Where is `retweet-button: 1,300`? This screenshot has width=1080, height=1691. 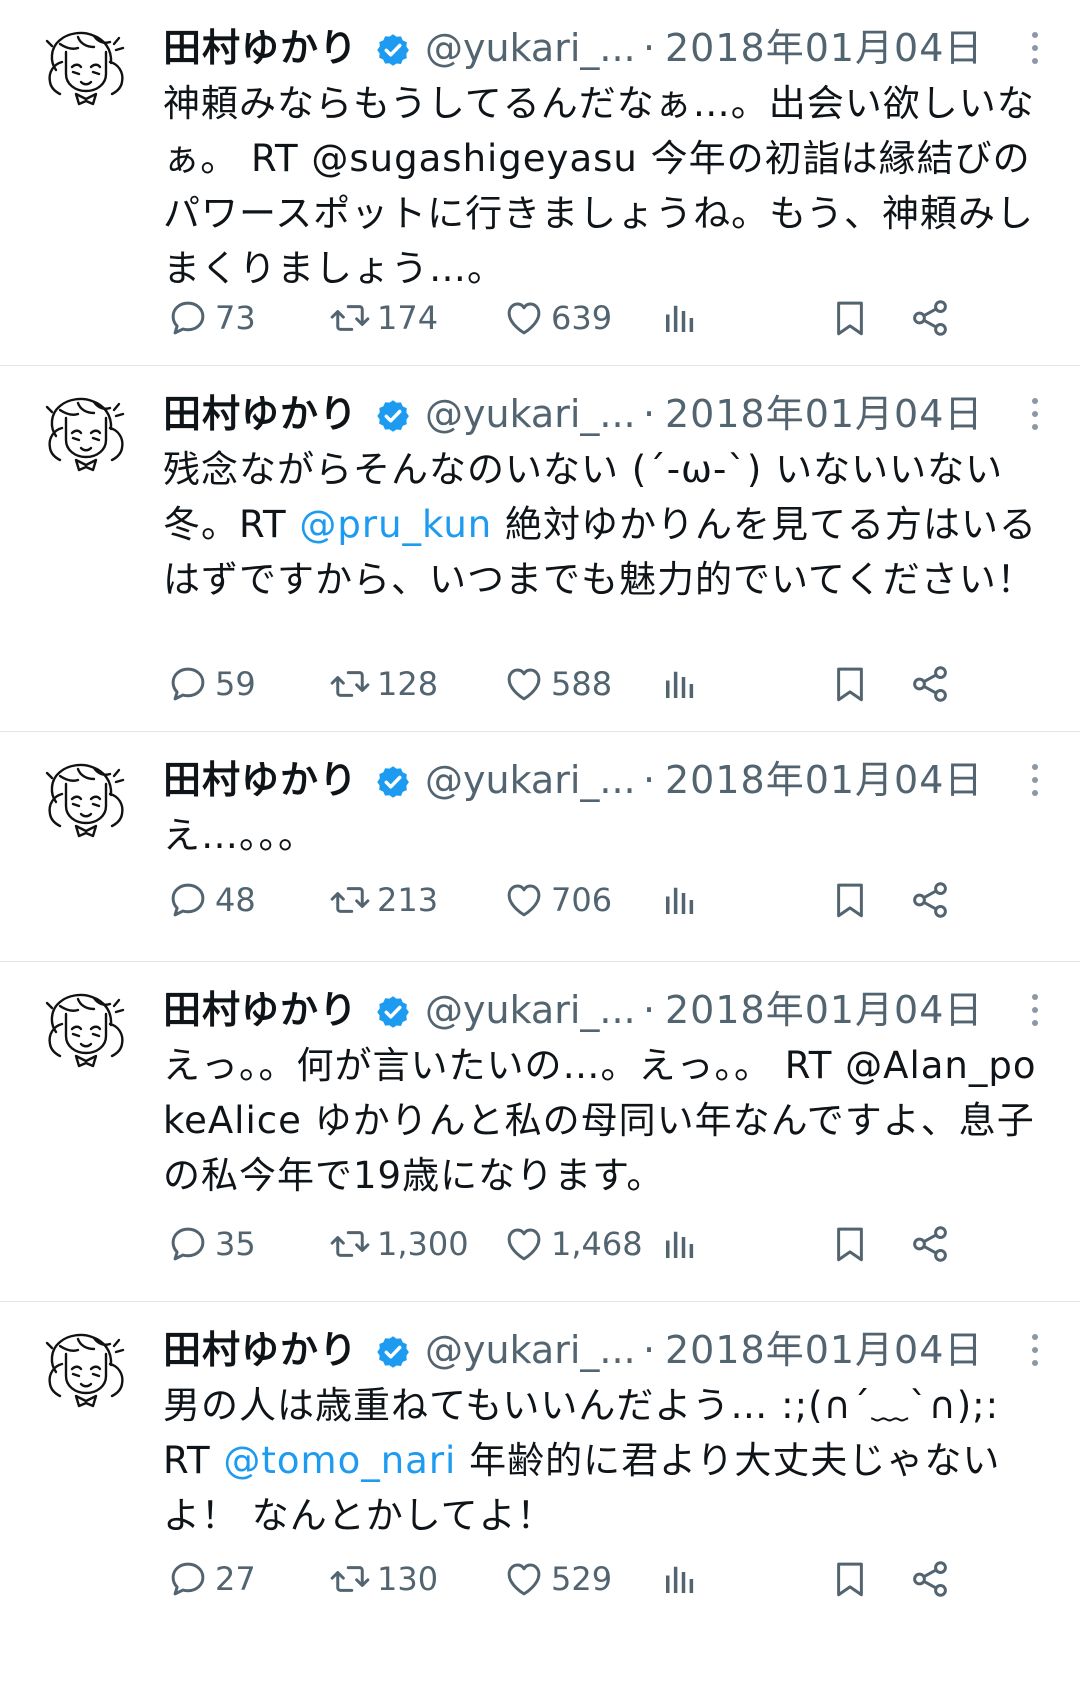
retweet-button: 1,300 is located at coordinates (399, 1244).